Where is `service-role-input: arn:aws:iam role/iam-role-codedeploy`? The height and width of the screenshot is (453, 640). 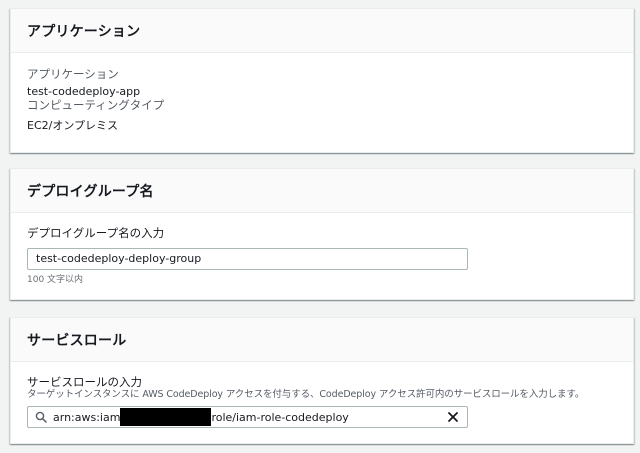 service-role-input: arn:aws:iam role/iam-role-codedeploy is located at coordinates (247, 417).